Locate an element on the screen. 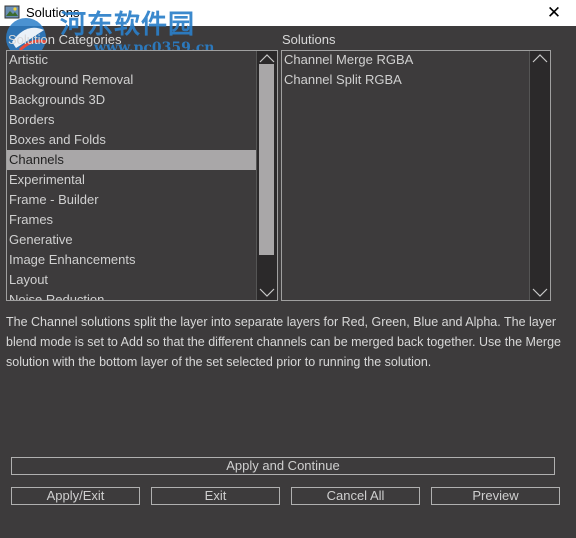  close-icon: ✕ is located at coordinates (554, 12).